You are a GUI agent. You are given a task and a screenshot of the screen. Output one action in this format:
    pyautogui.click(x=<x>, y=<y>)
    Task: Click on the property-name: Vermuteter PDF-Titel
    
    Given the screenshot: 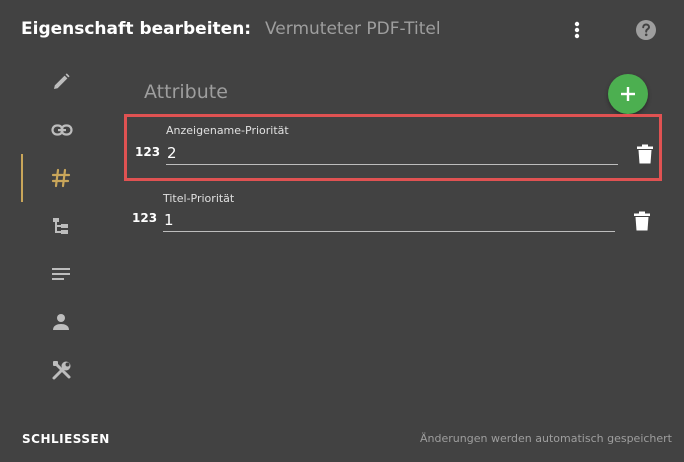 What is the action you would take?
    pyautogui.click(x=353, y=29)
    